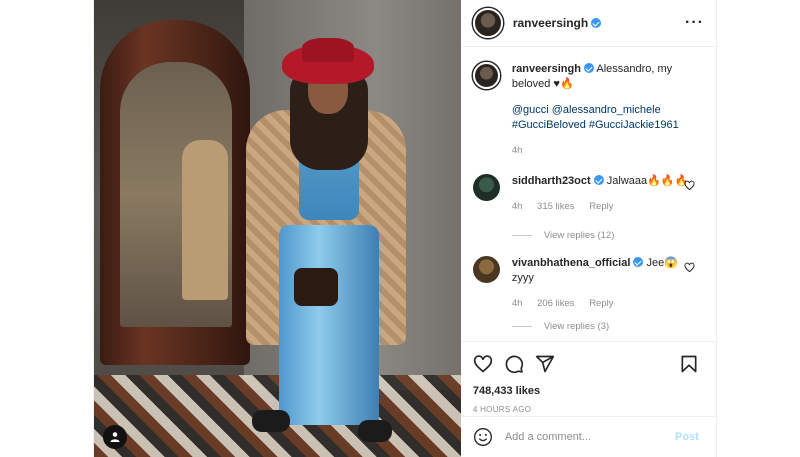 The width and height of the screenshot is (800, 457). What do you see at coordinates (316, 287) in the screenshot?
I see `photo-handbag` at bounding box center [316, 287].